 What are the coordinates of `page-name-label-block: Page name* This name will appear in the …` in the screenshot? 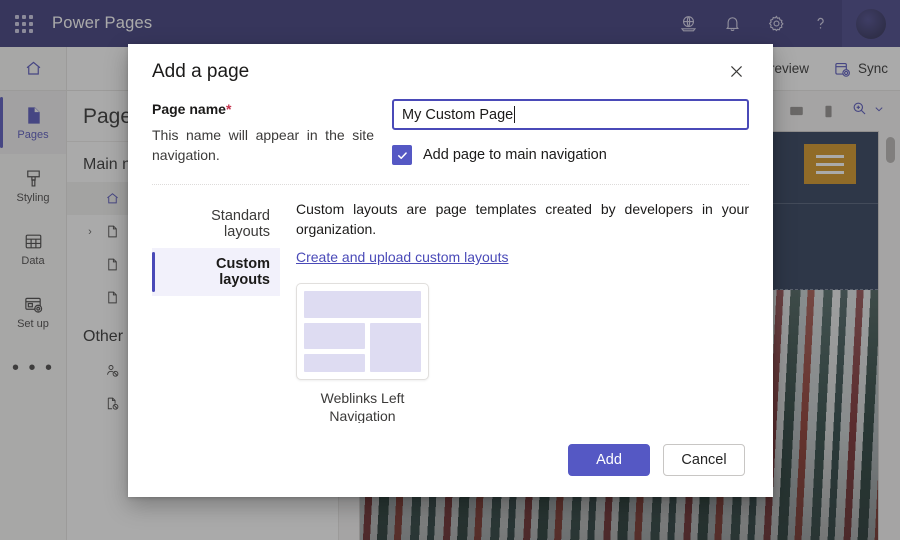 It's located at (263, 132).